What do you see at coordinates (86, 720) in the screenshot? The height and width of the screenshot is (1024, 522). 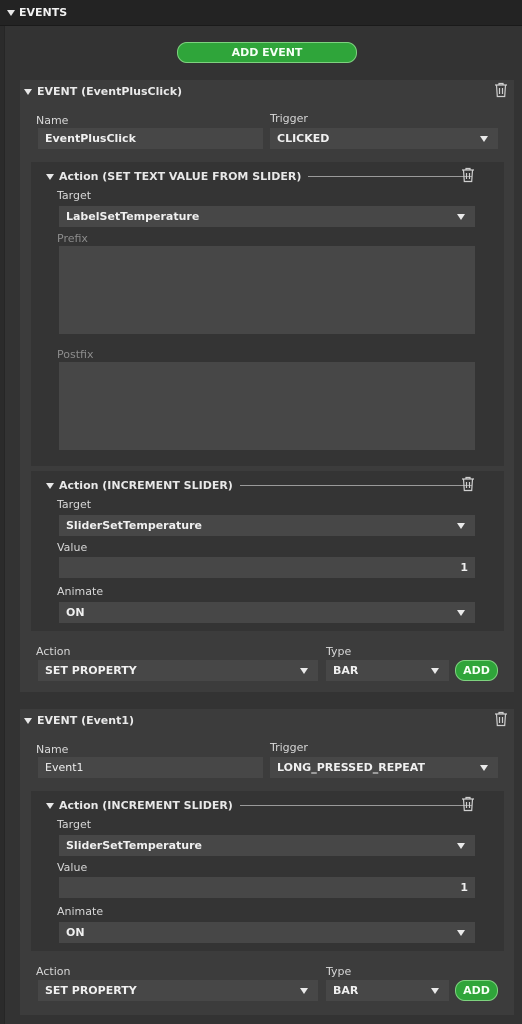 I see `event-title-label: EVENT (Event1)` at bounding box center [86, 720].